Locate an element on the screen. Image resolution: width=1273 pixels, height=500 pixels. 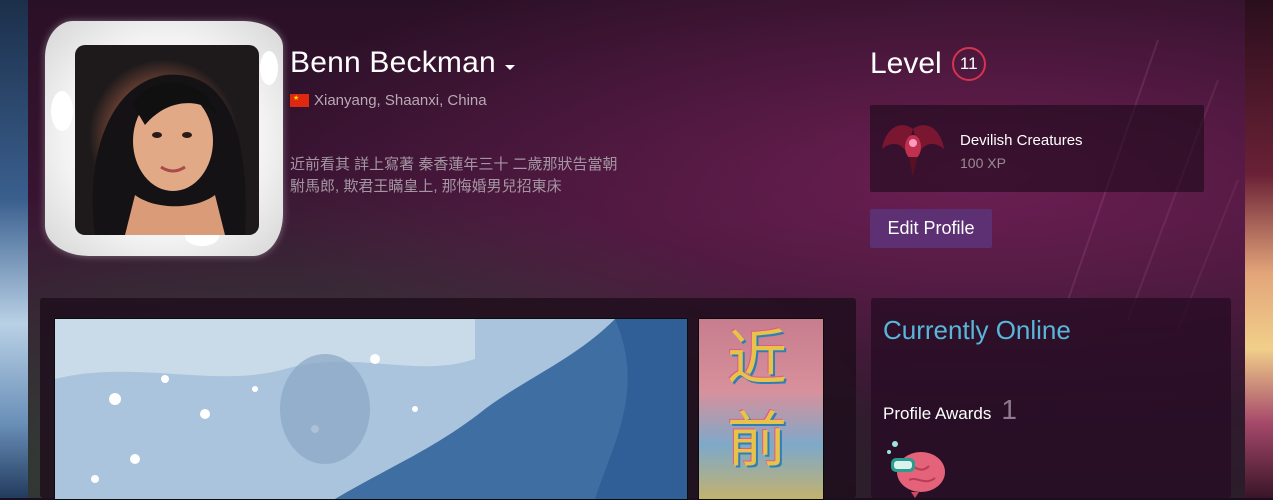
avatar-photo is located at coordinates (167, 140).